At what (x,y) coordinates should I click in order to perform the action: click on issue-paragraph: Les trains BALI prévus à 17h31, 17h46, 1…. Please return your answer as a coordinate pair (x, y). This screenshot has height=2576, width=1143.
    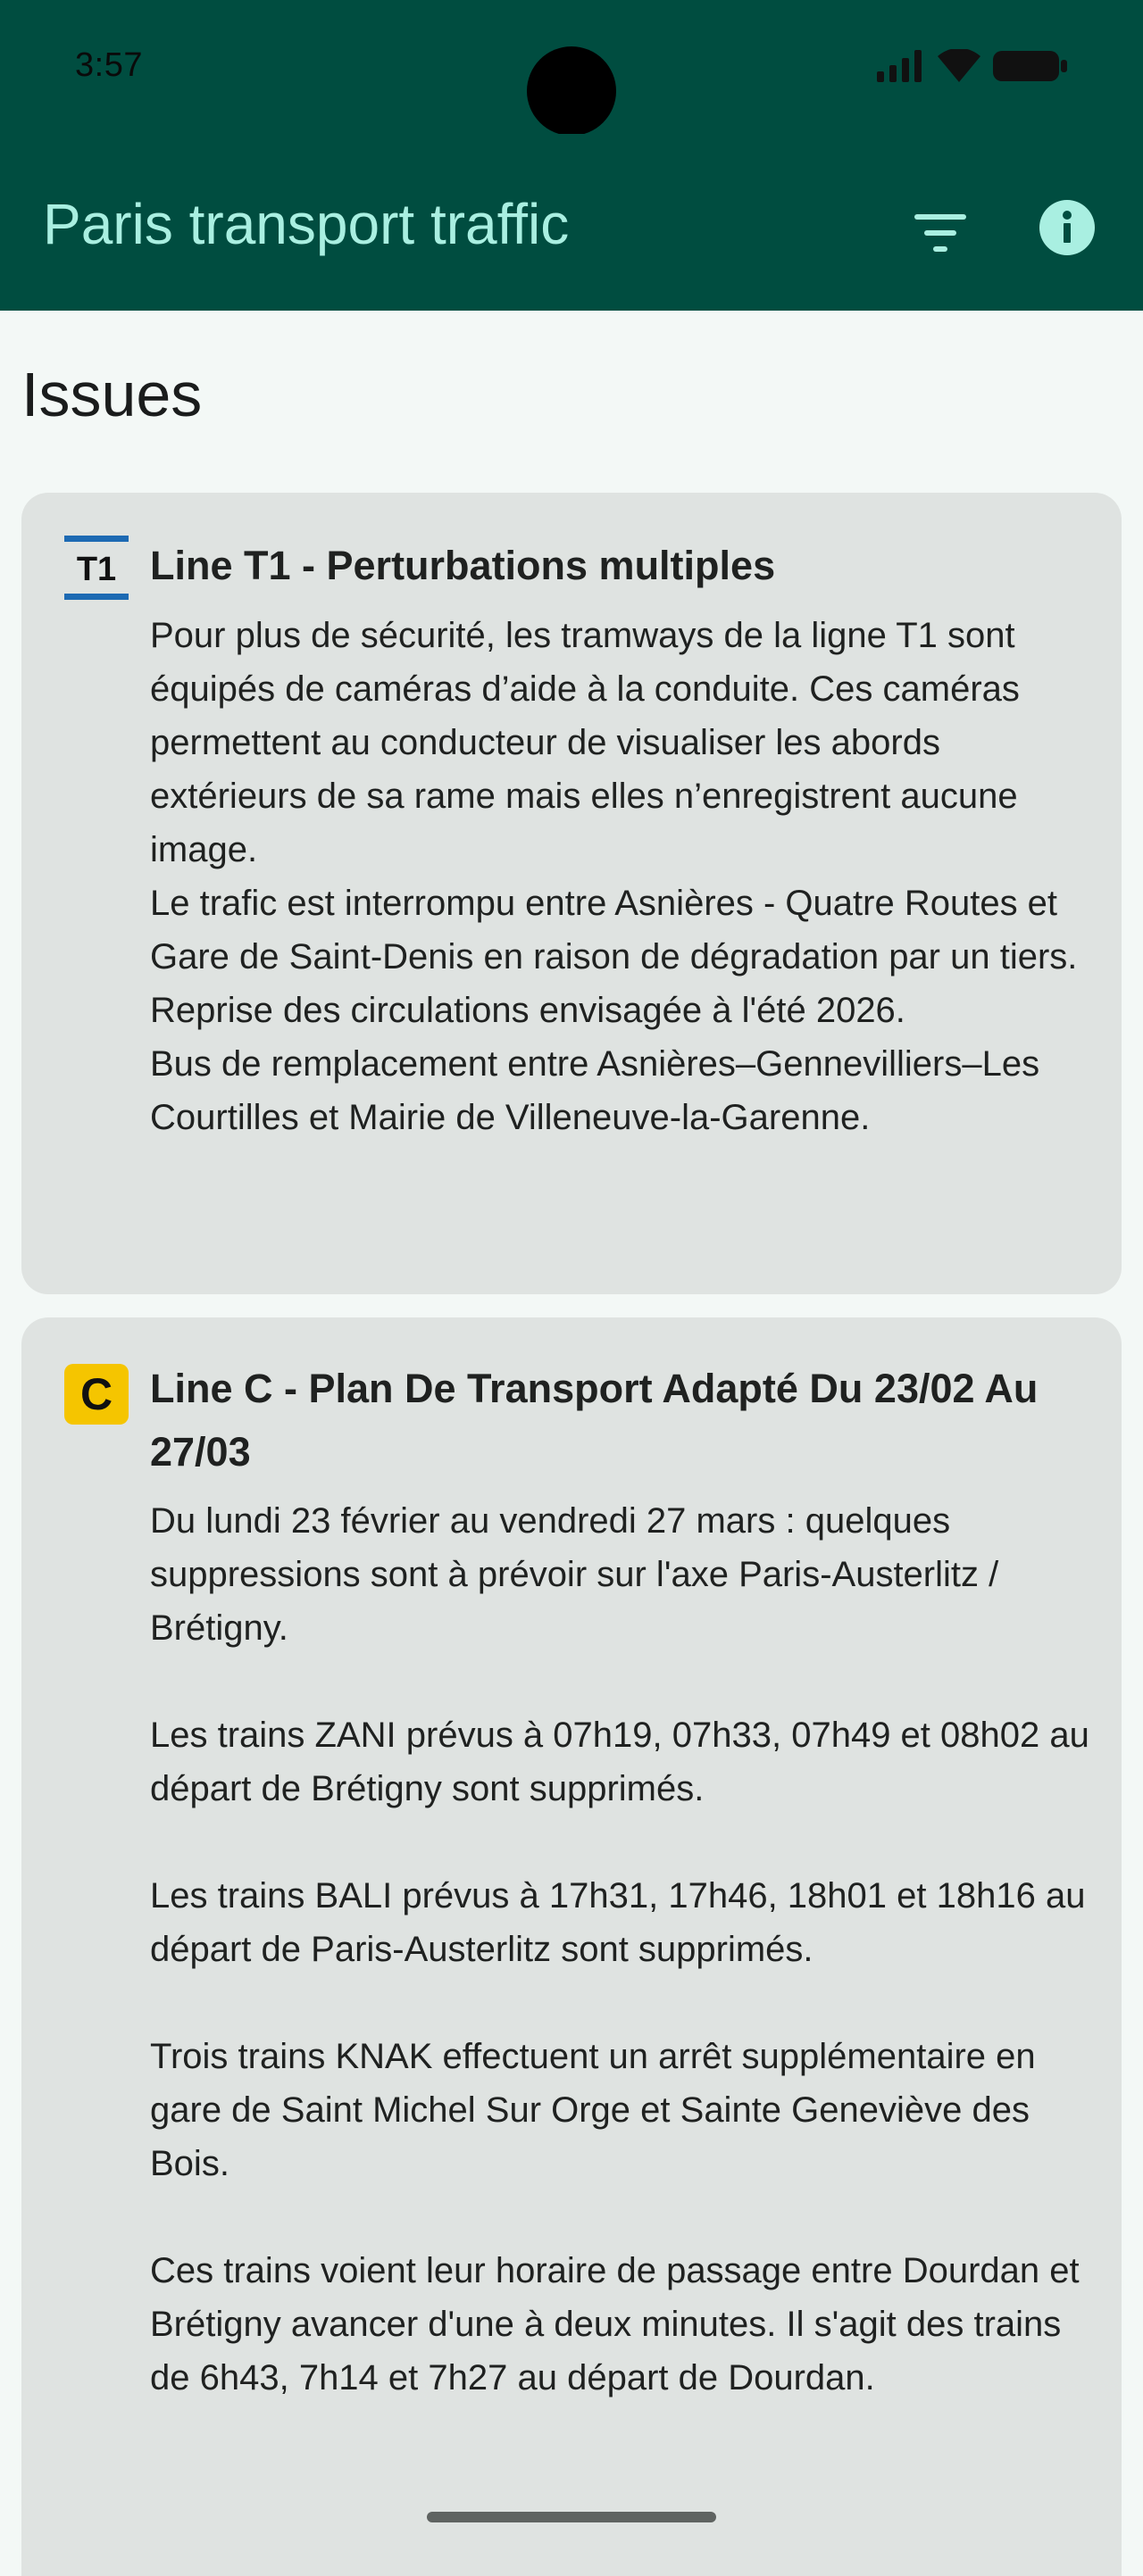
    Looking at the image, I should click on (618, 1923).